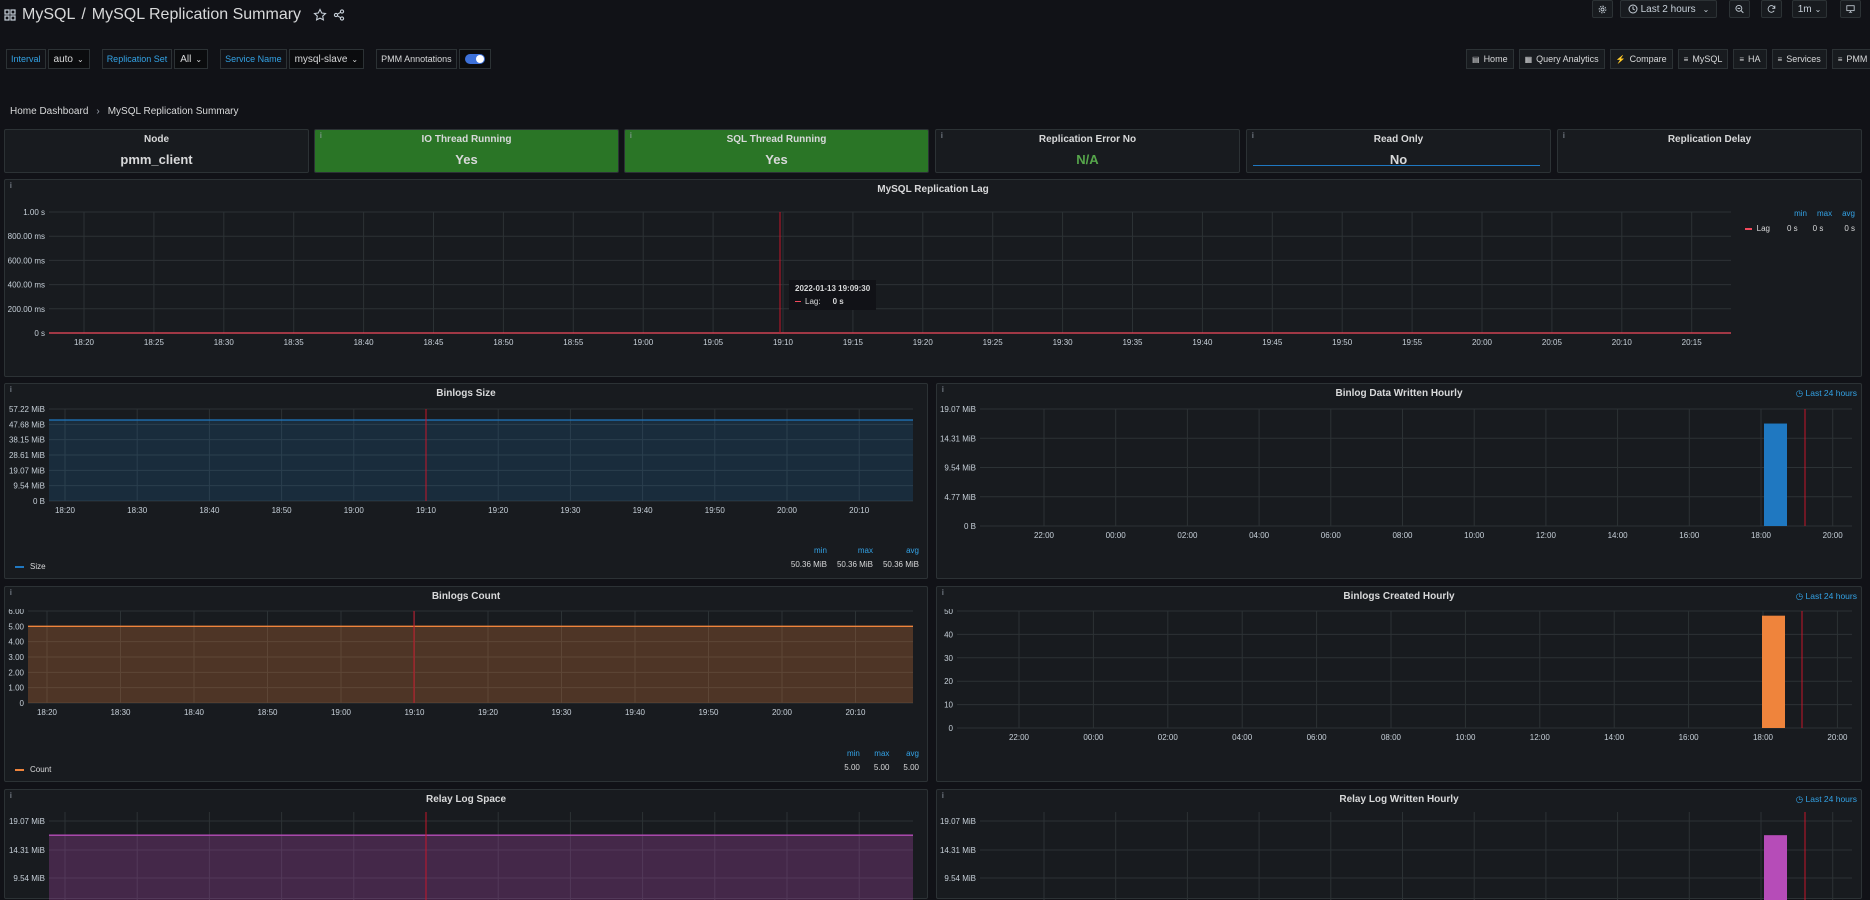 The image size is (1870, 900). I want to click on link-mysql: ≡ MySQL, so click(1703, 59).